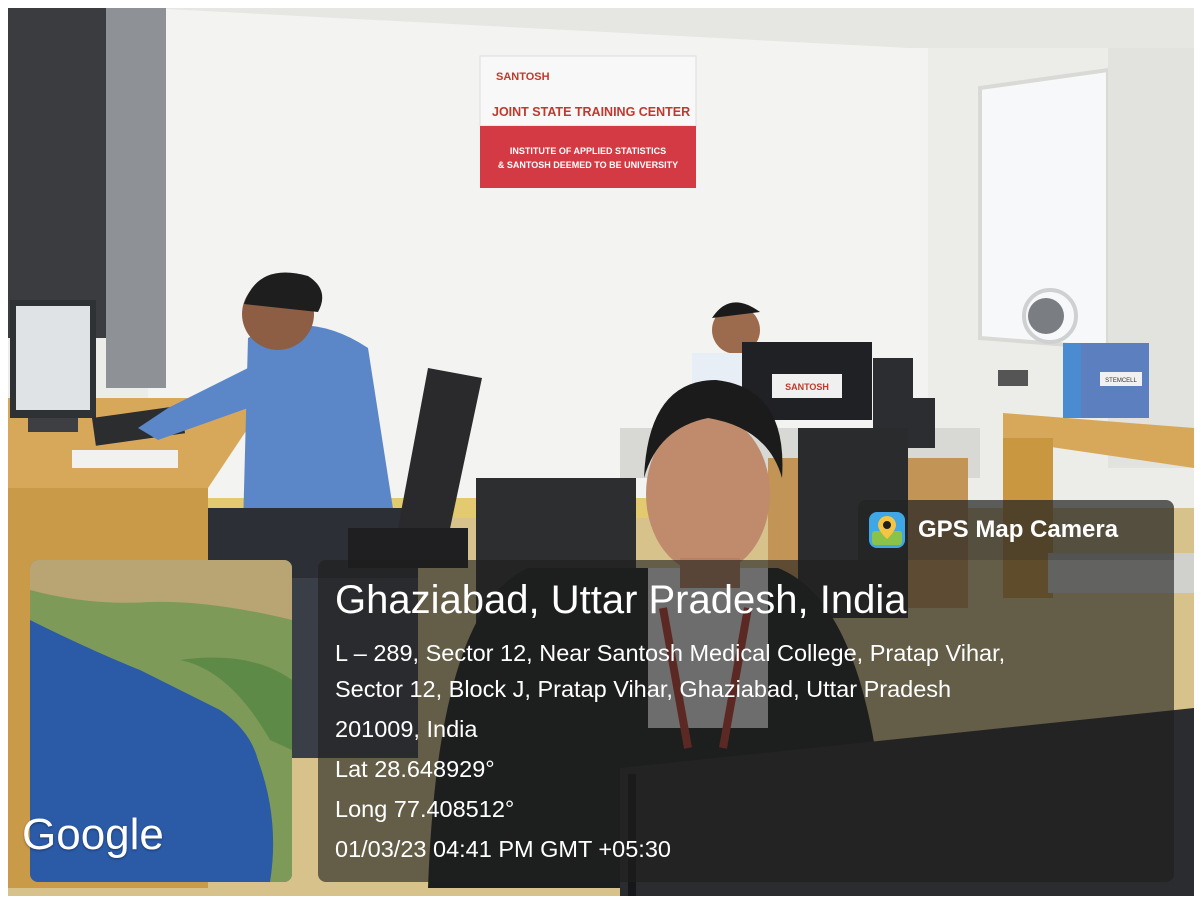  What do you see at coordinates (523, 77) in the screenshot?
I see `sign-brand: SANTOSH` at bounding box center [523, 77].